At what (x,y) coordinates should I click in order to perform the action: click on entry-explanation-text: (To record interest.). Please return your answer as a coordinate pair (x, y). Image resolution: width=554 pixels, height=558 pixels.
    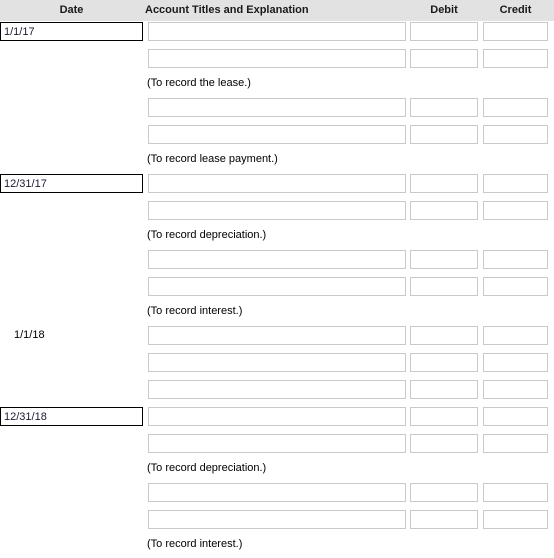
    Looking at the image, I should click on (195, 544).